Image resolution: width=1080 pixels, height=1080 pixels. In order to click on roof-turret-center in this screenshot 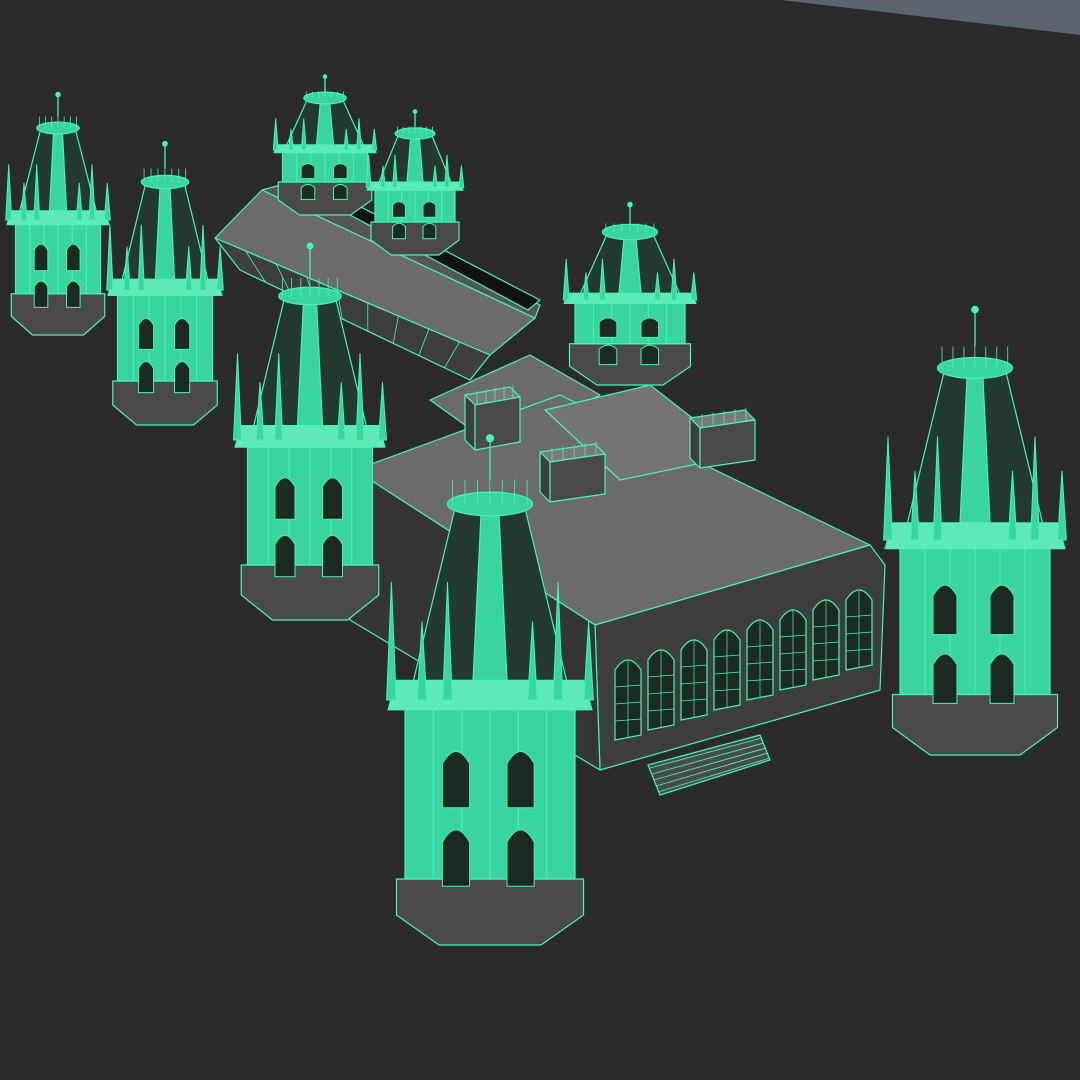, I will do `click(572, 472)`.